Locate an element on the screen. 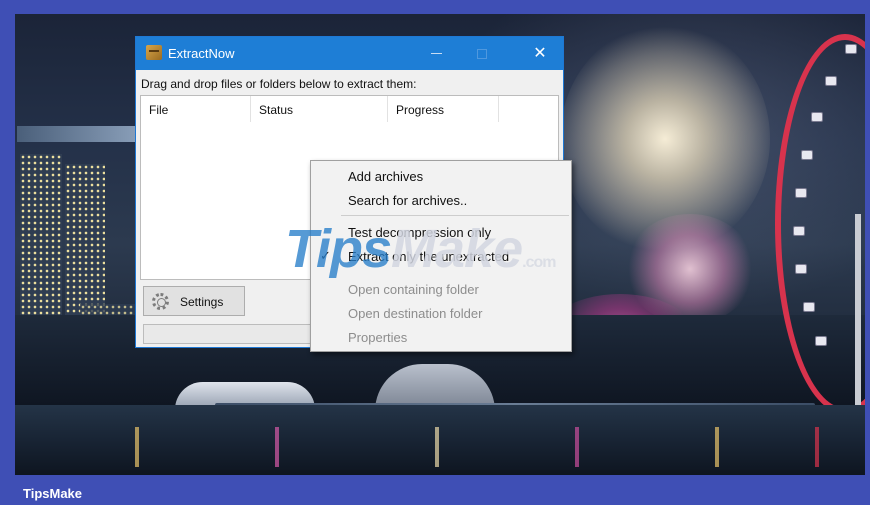 Image resolution: width=870 pixels, height=505 pixels. status-bar is located at coordinates (230, 334).